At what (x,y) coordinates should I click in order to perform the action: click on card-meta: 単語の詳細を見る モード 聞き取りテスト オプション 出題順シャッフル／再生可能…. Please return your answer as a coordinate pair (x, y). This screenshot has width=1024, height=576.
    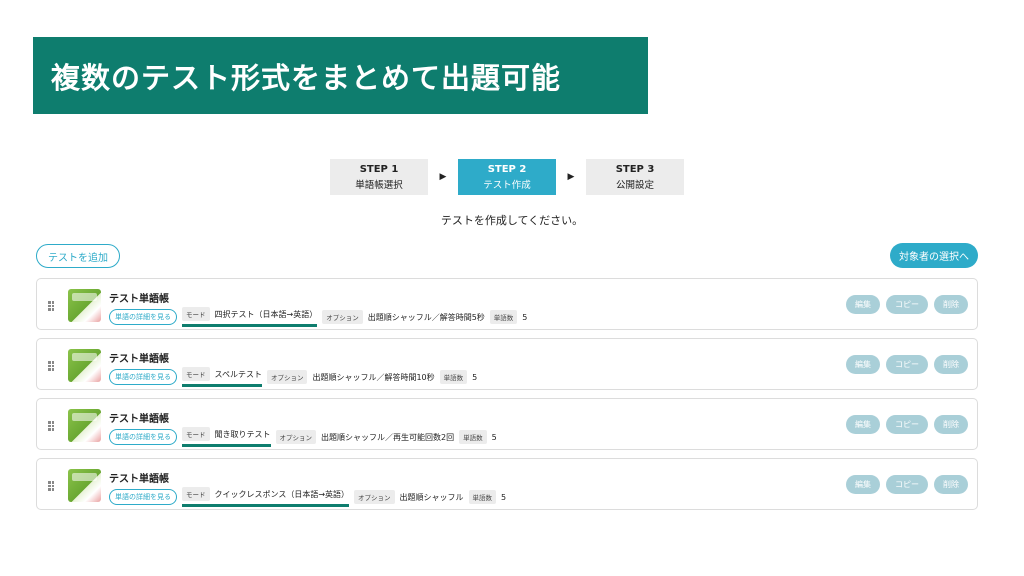
    Looking at the image, I should click on (303, 437).